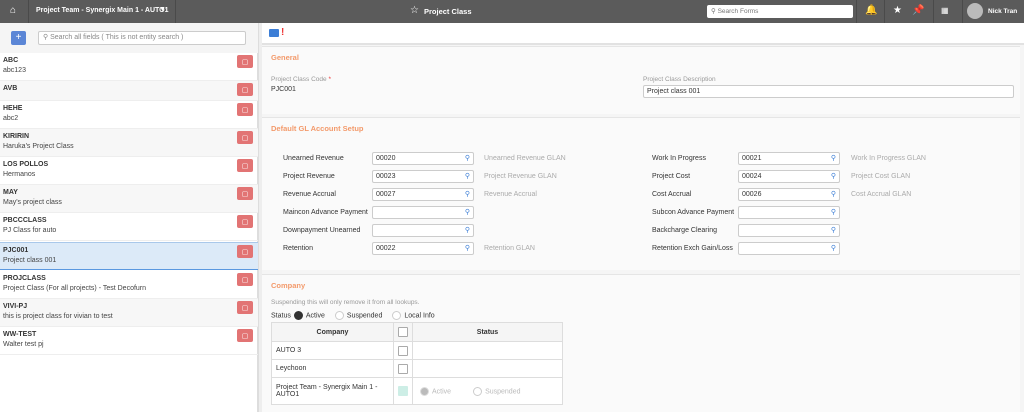  I want to click on row-active-radio, so click(424, 391).